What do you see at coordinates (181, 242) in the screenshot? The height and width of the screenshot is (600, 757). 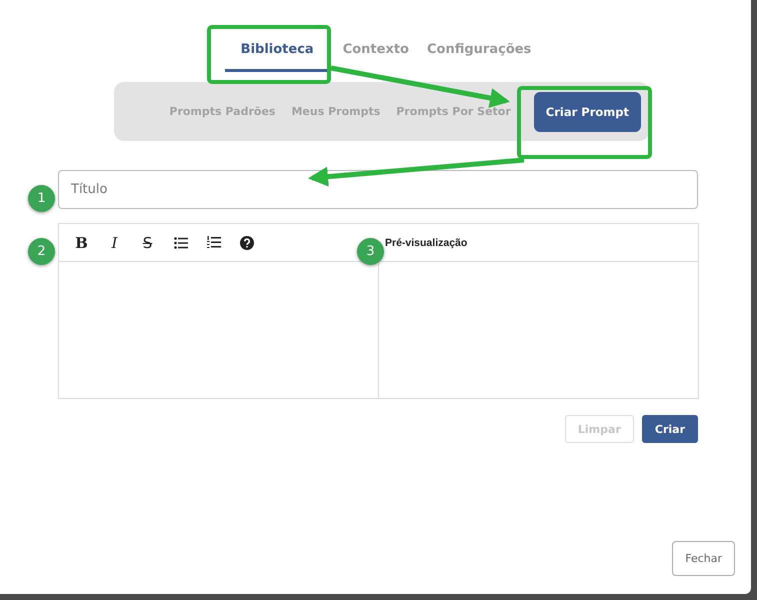 I see `bullet-list-icon` at bounding box center [181, 242].